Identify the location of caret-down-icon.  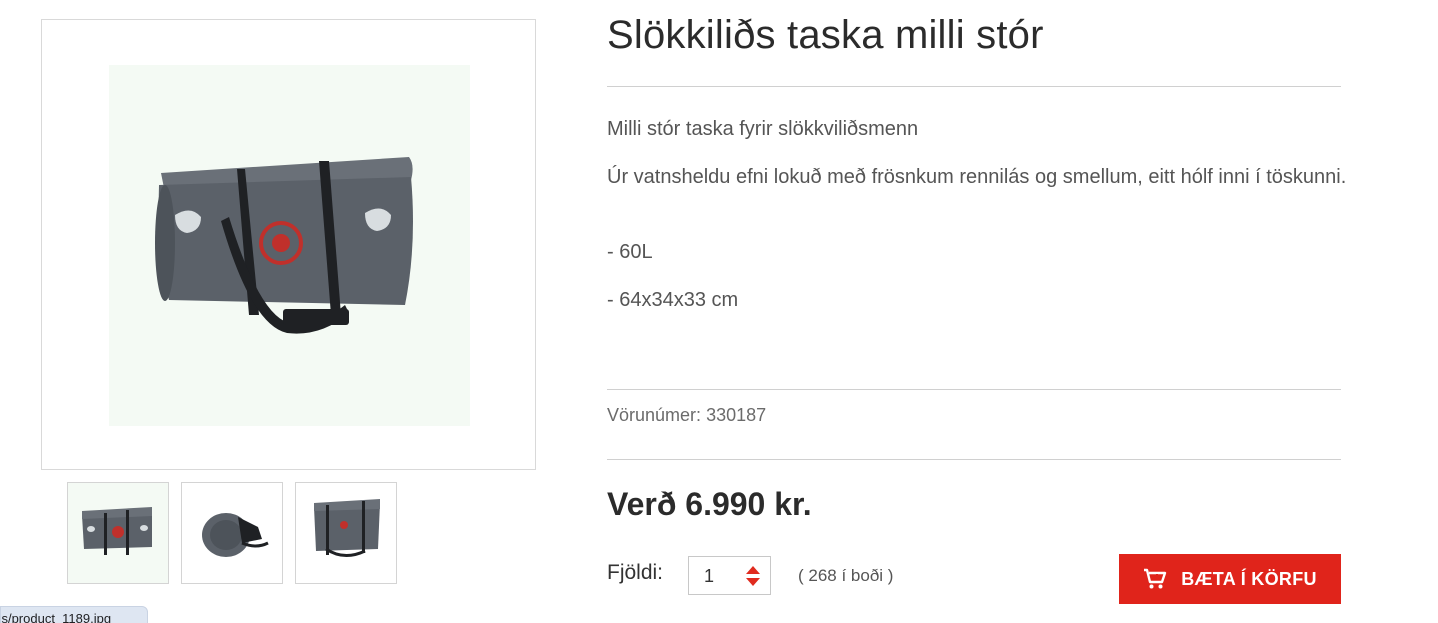
(753, 582).